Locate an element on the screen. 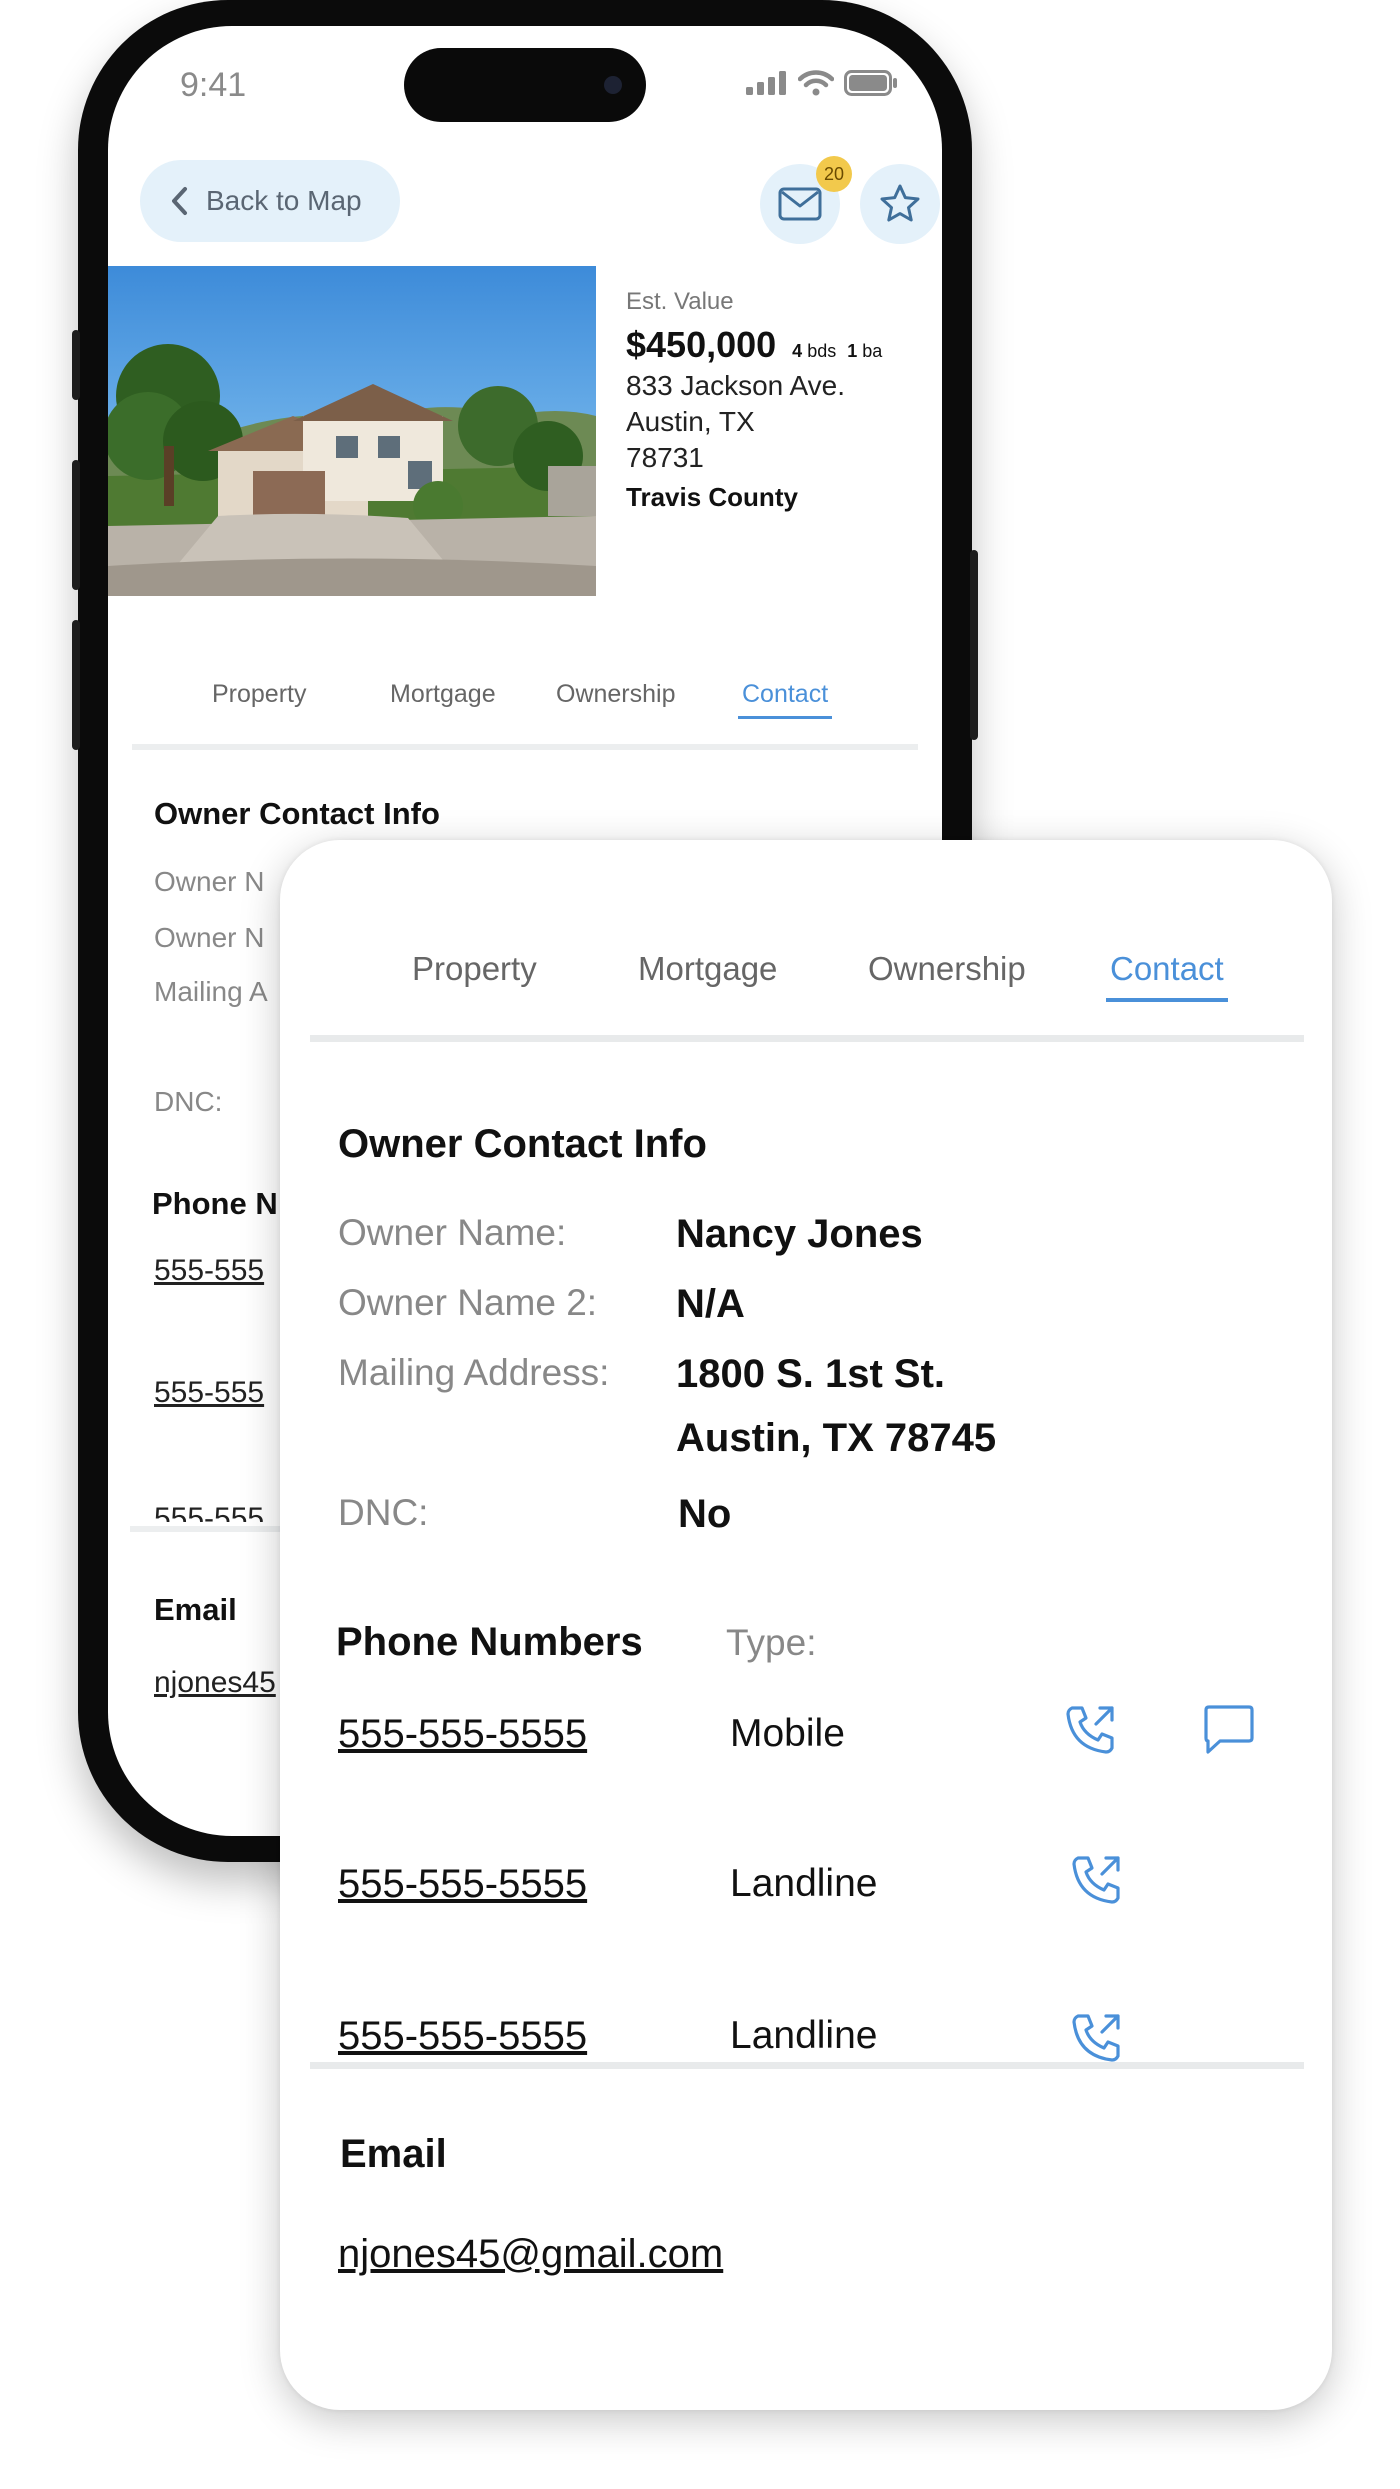  favorite-button is located at coordinates (900, 204).